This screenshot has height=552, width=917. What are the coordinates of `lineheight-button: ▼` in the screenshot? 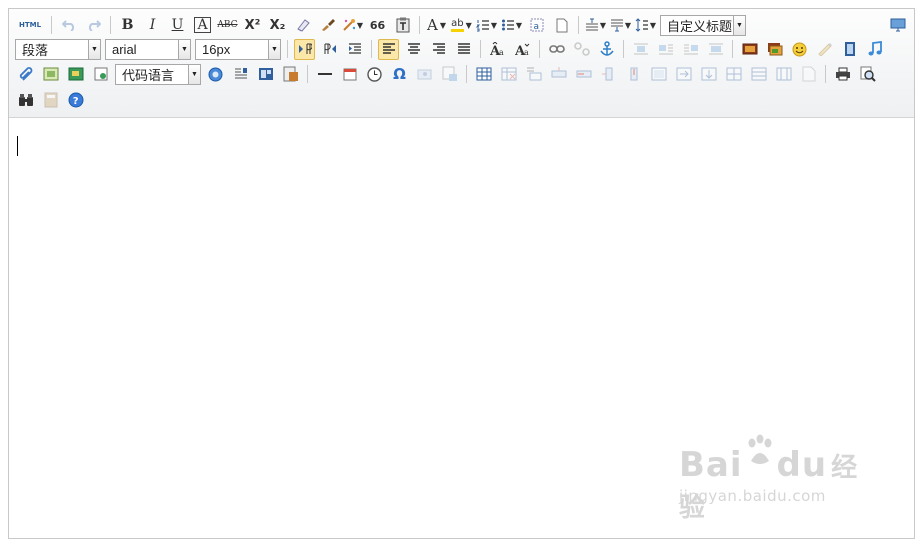 It's located at (645, 25).